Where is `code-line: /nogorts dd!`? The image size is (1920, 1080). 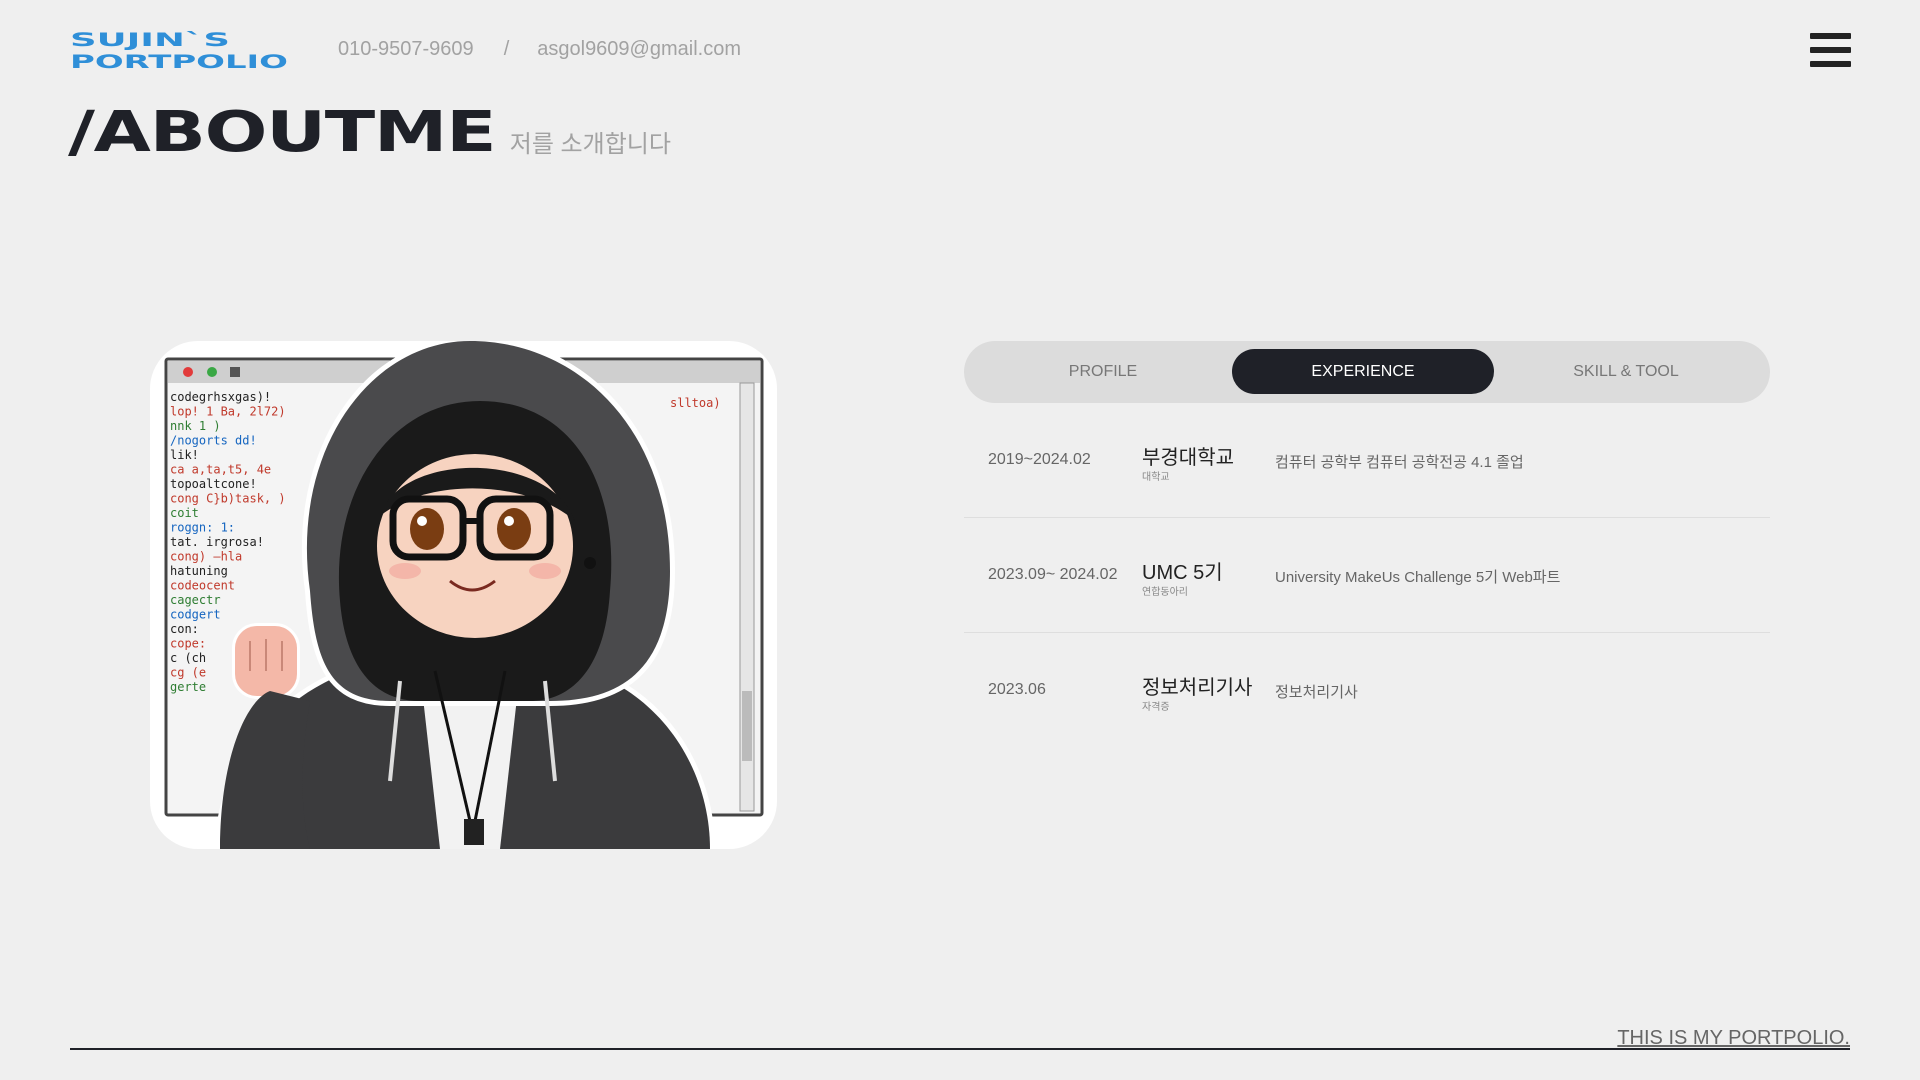 code-line: /nogorts dd! is located at coordinates (213, 441).